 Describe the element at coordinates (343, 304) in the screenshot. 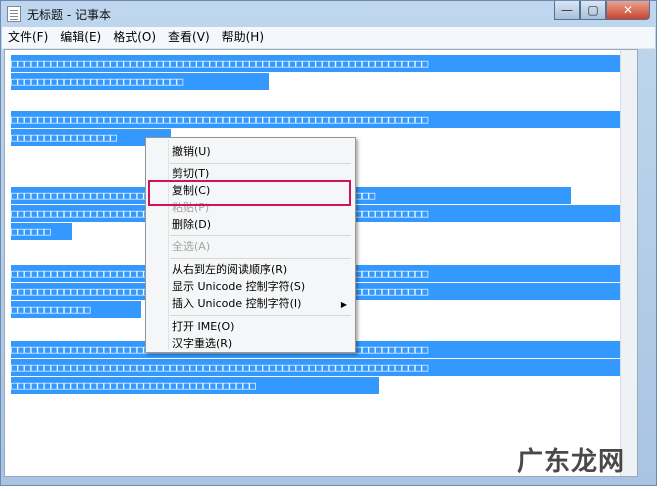

I see `submenu-arrow-icon: ▶` at that location.